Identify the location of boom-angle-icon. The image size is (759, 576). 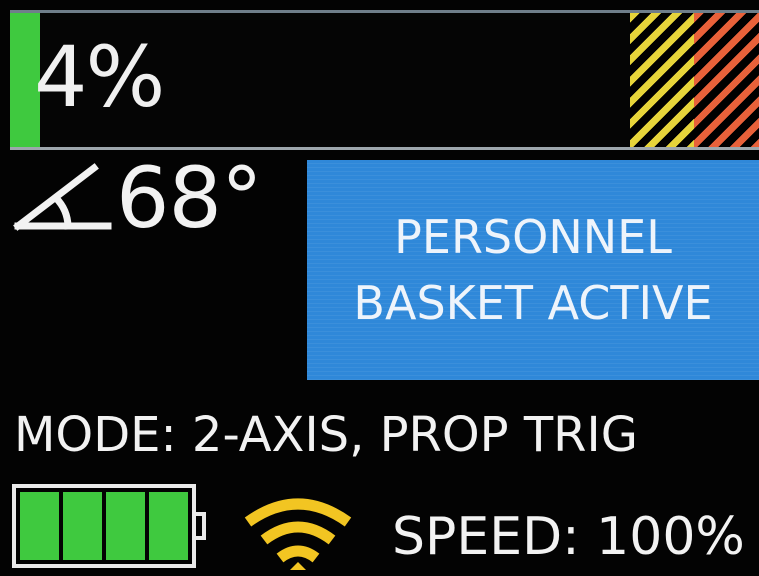
(62, 197).